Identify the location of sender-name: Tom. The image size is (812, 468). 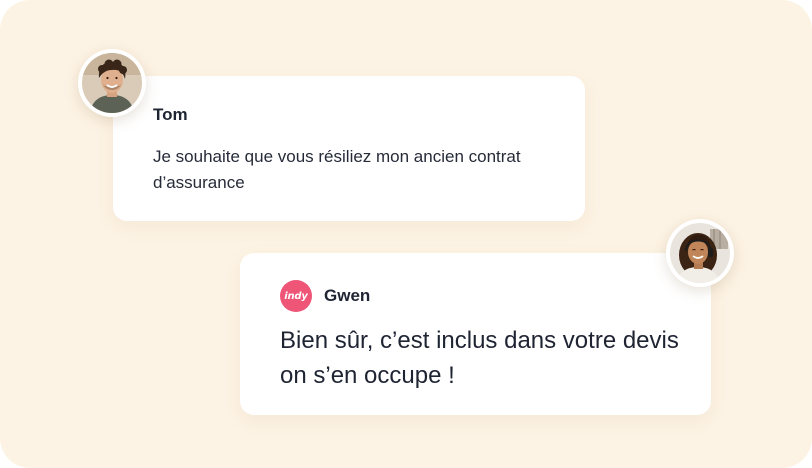
(170, 114).